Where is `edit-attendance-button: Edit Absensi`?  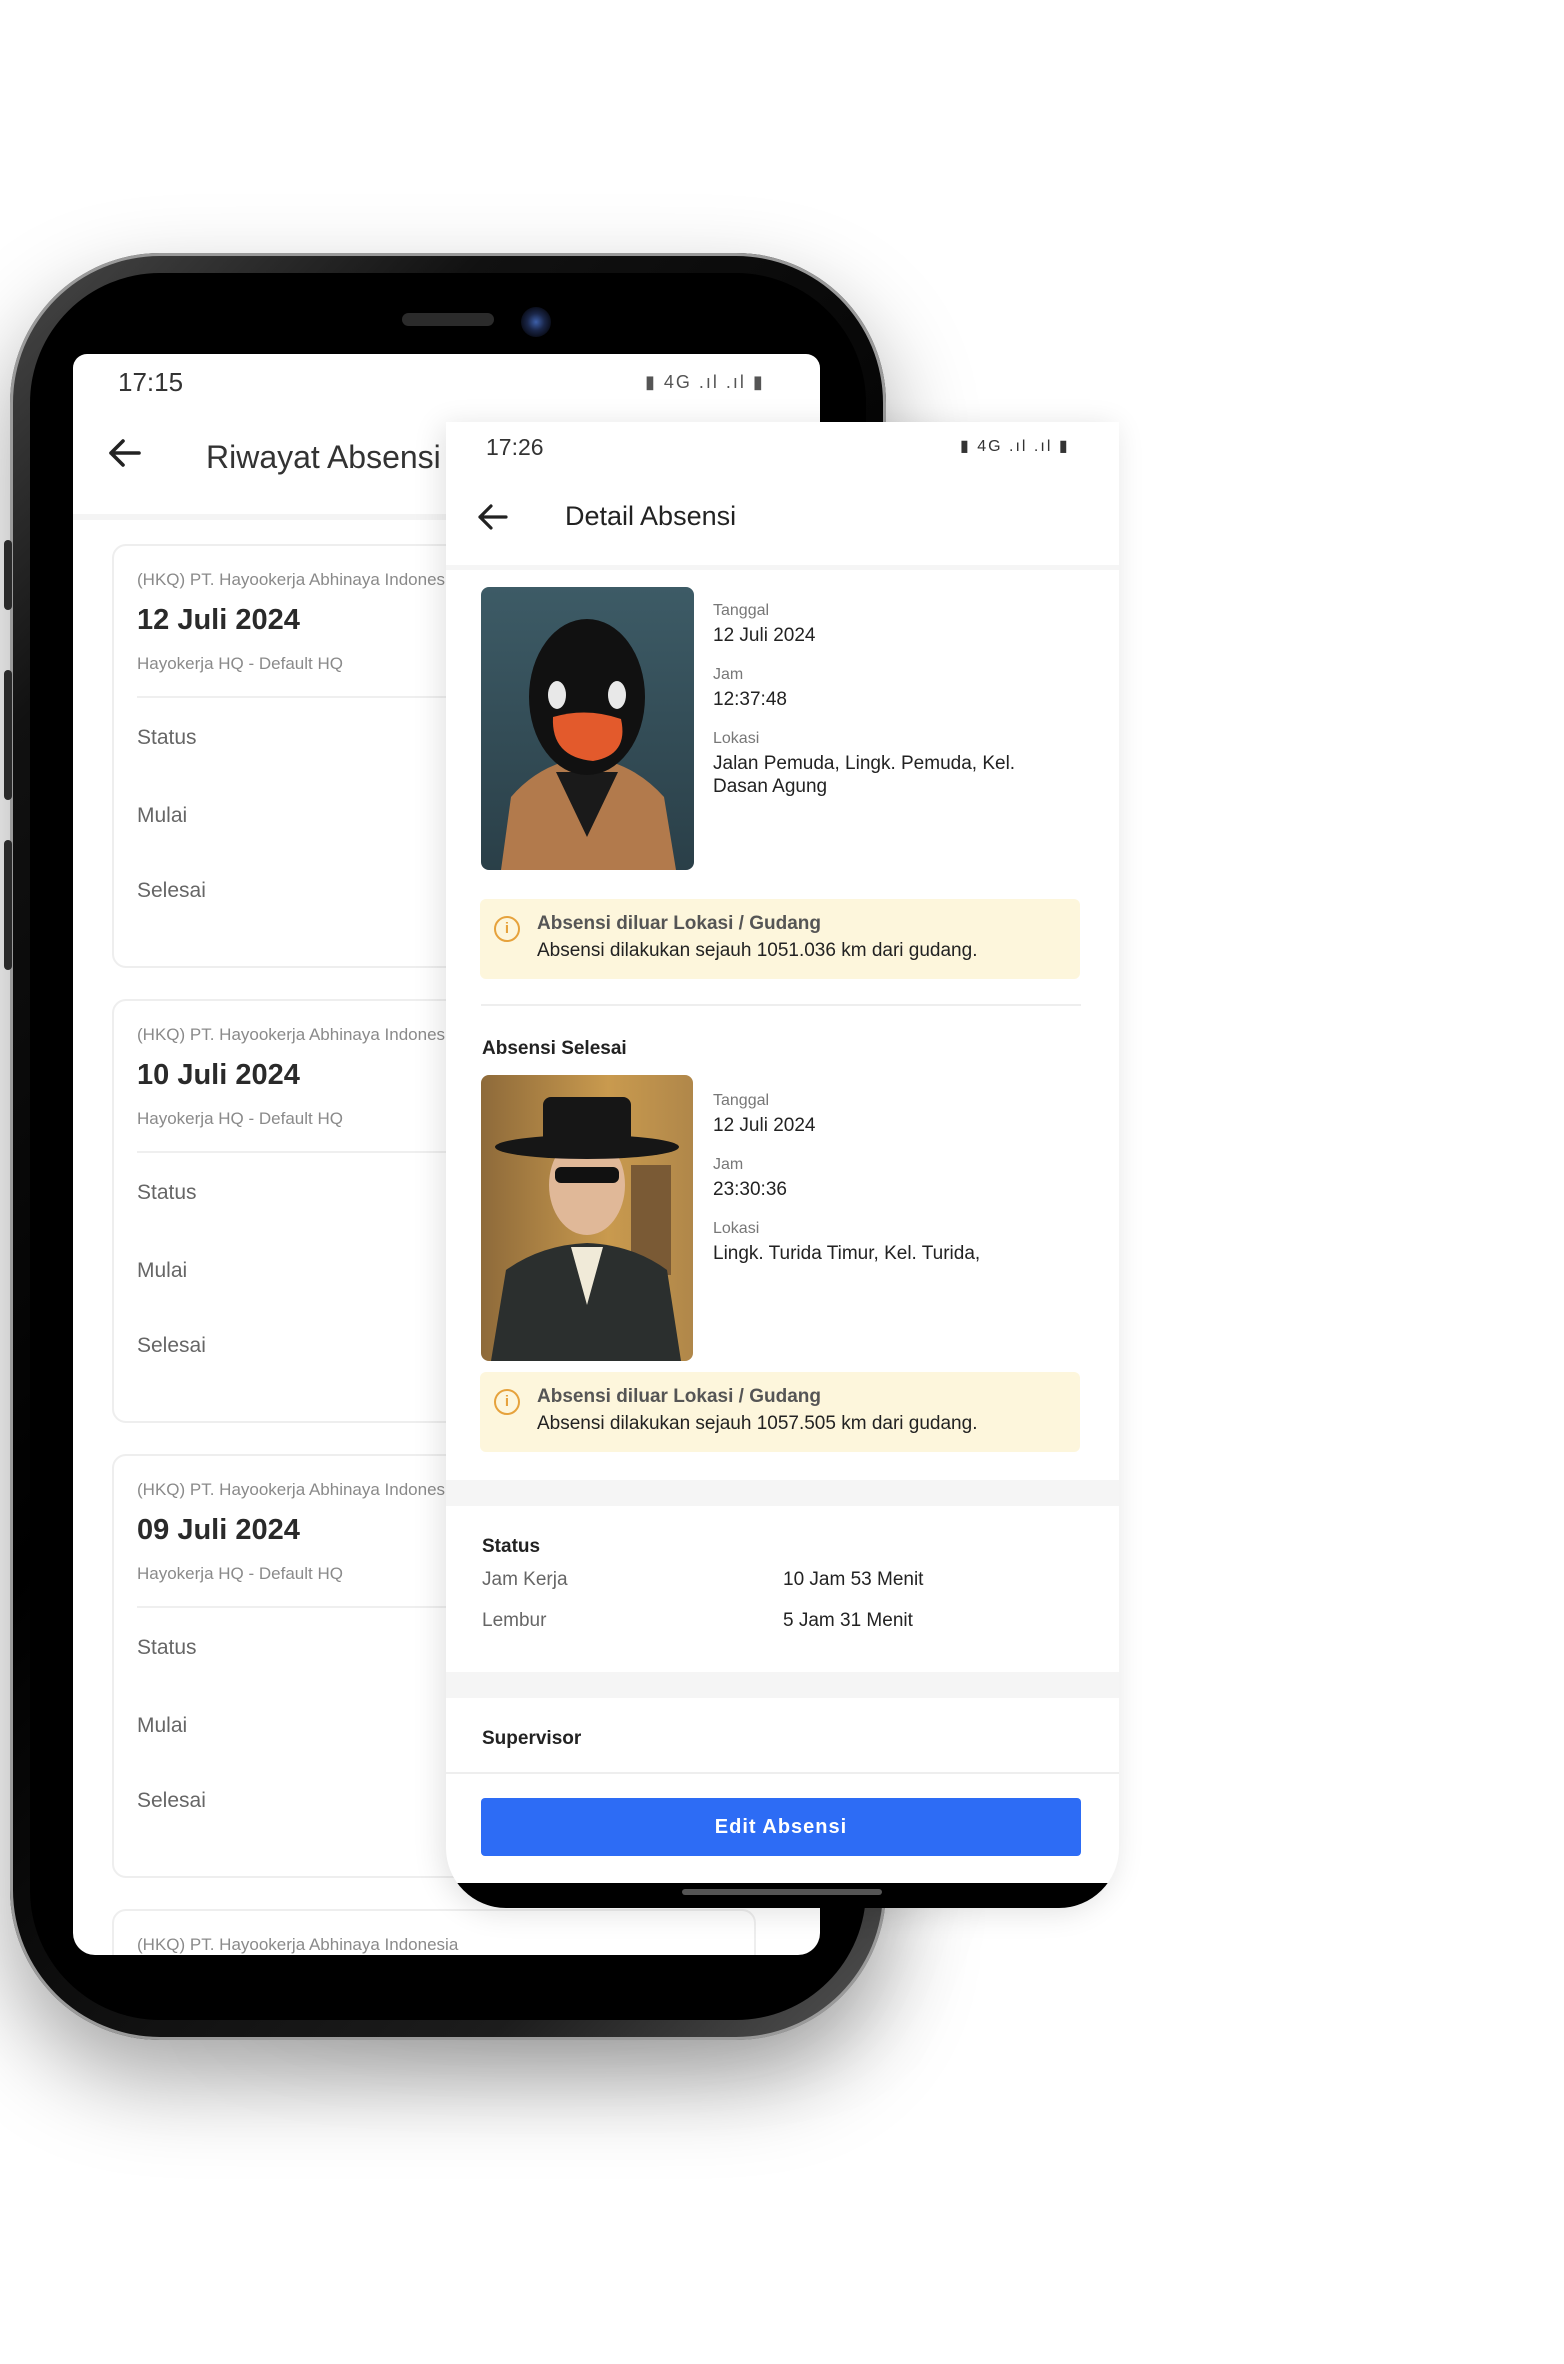
edit-attendance-button: Edit Absensi is located at coordinates (781, 1827).